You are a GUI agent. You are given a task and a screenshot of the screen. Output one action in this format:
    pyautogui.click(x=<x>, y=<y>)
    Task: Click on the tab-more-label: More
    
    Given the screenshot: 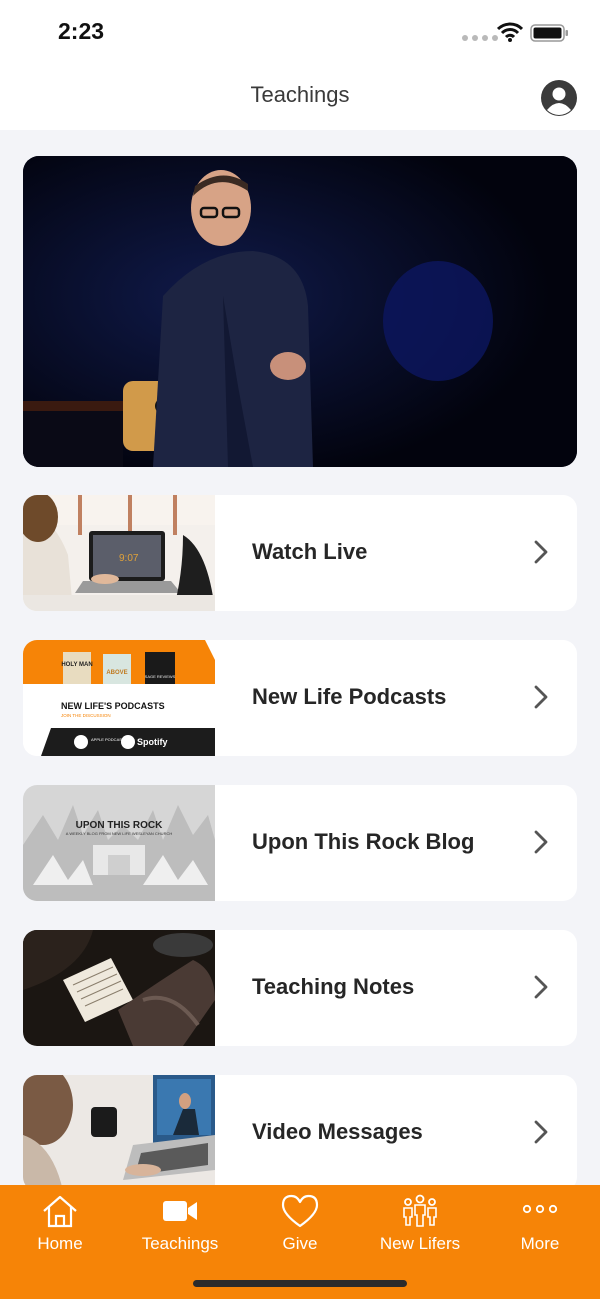 What is the action you would take?
    pyautogui.click(x=540, y=1243)
    